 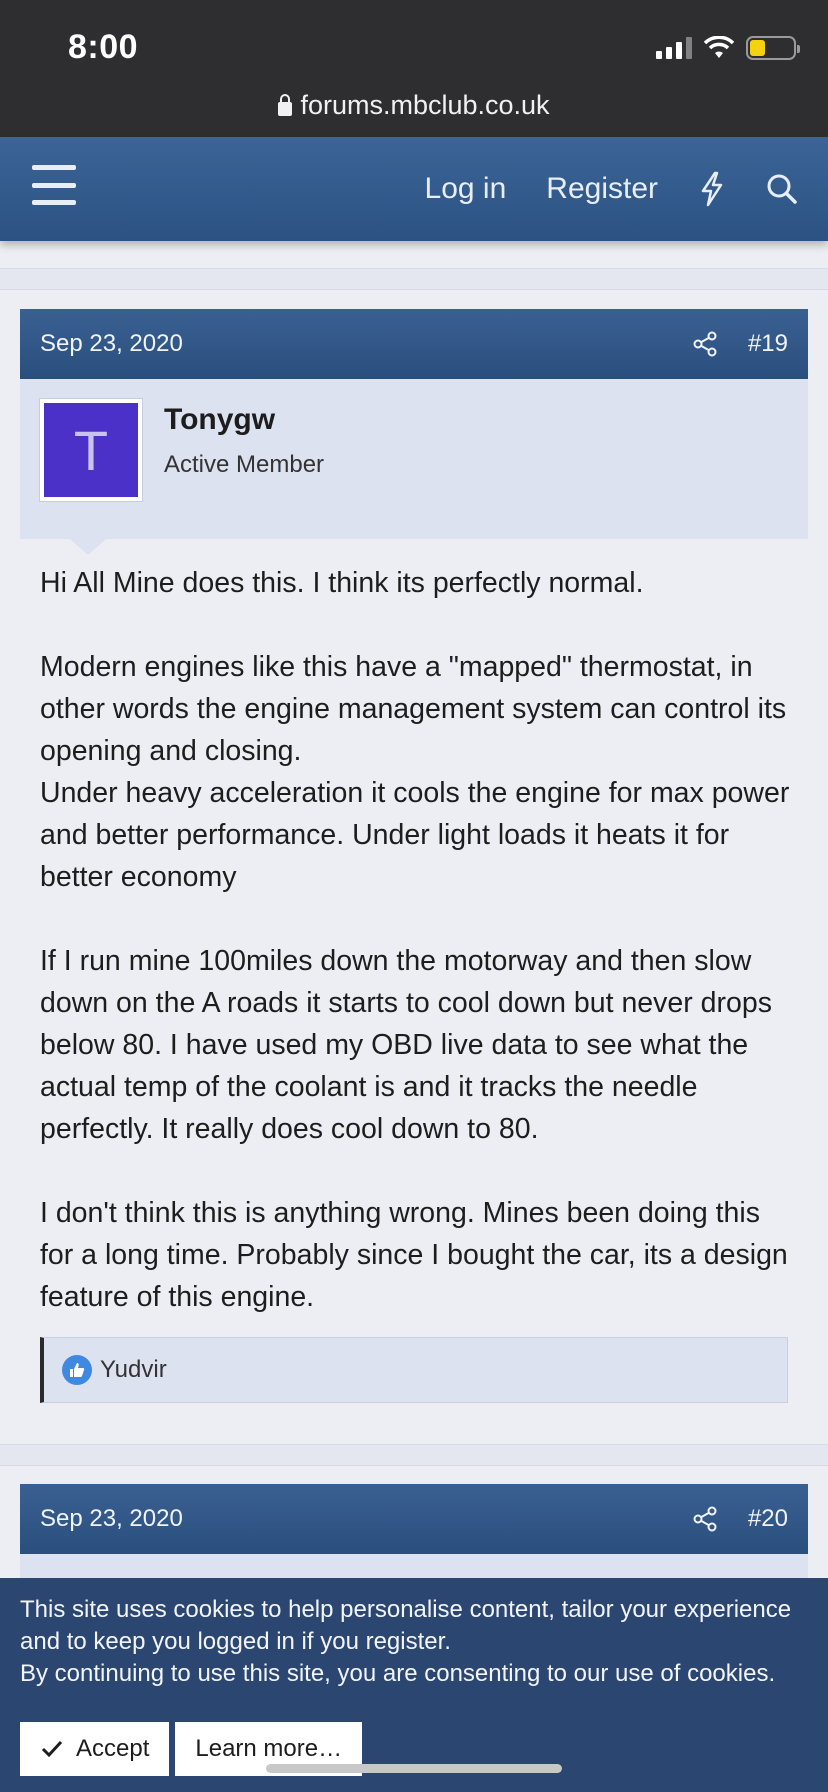 I want to click on status-icons, so click(x=728, y=48).